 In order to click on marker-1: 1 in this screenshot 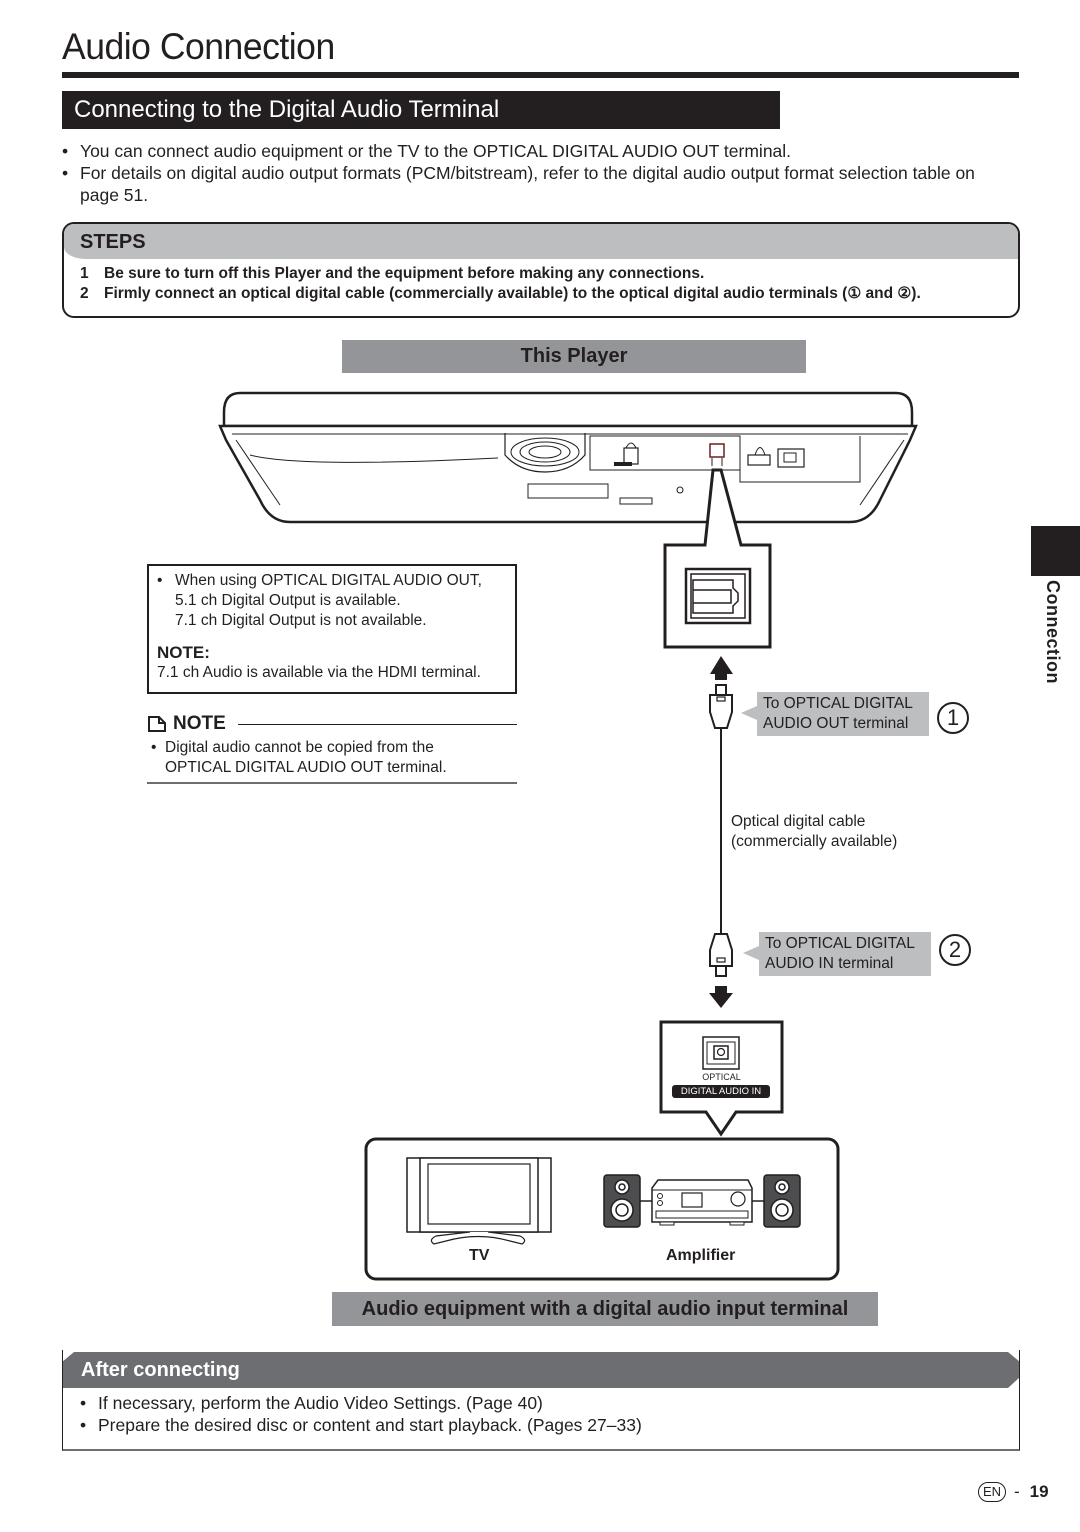, I will do `click(953, 718)`.